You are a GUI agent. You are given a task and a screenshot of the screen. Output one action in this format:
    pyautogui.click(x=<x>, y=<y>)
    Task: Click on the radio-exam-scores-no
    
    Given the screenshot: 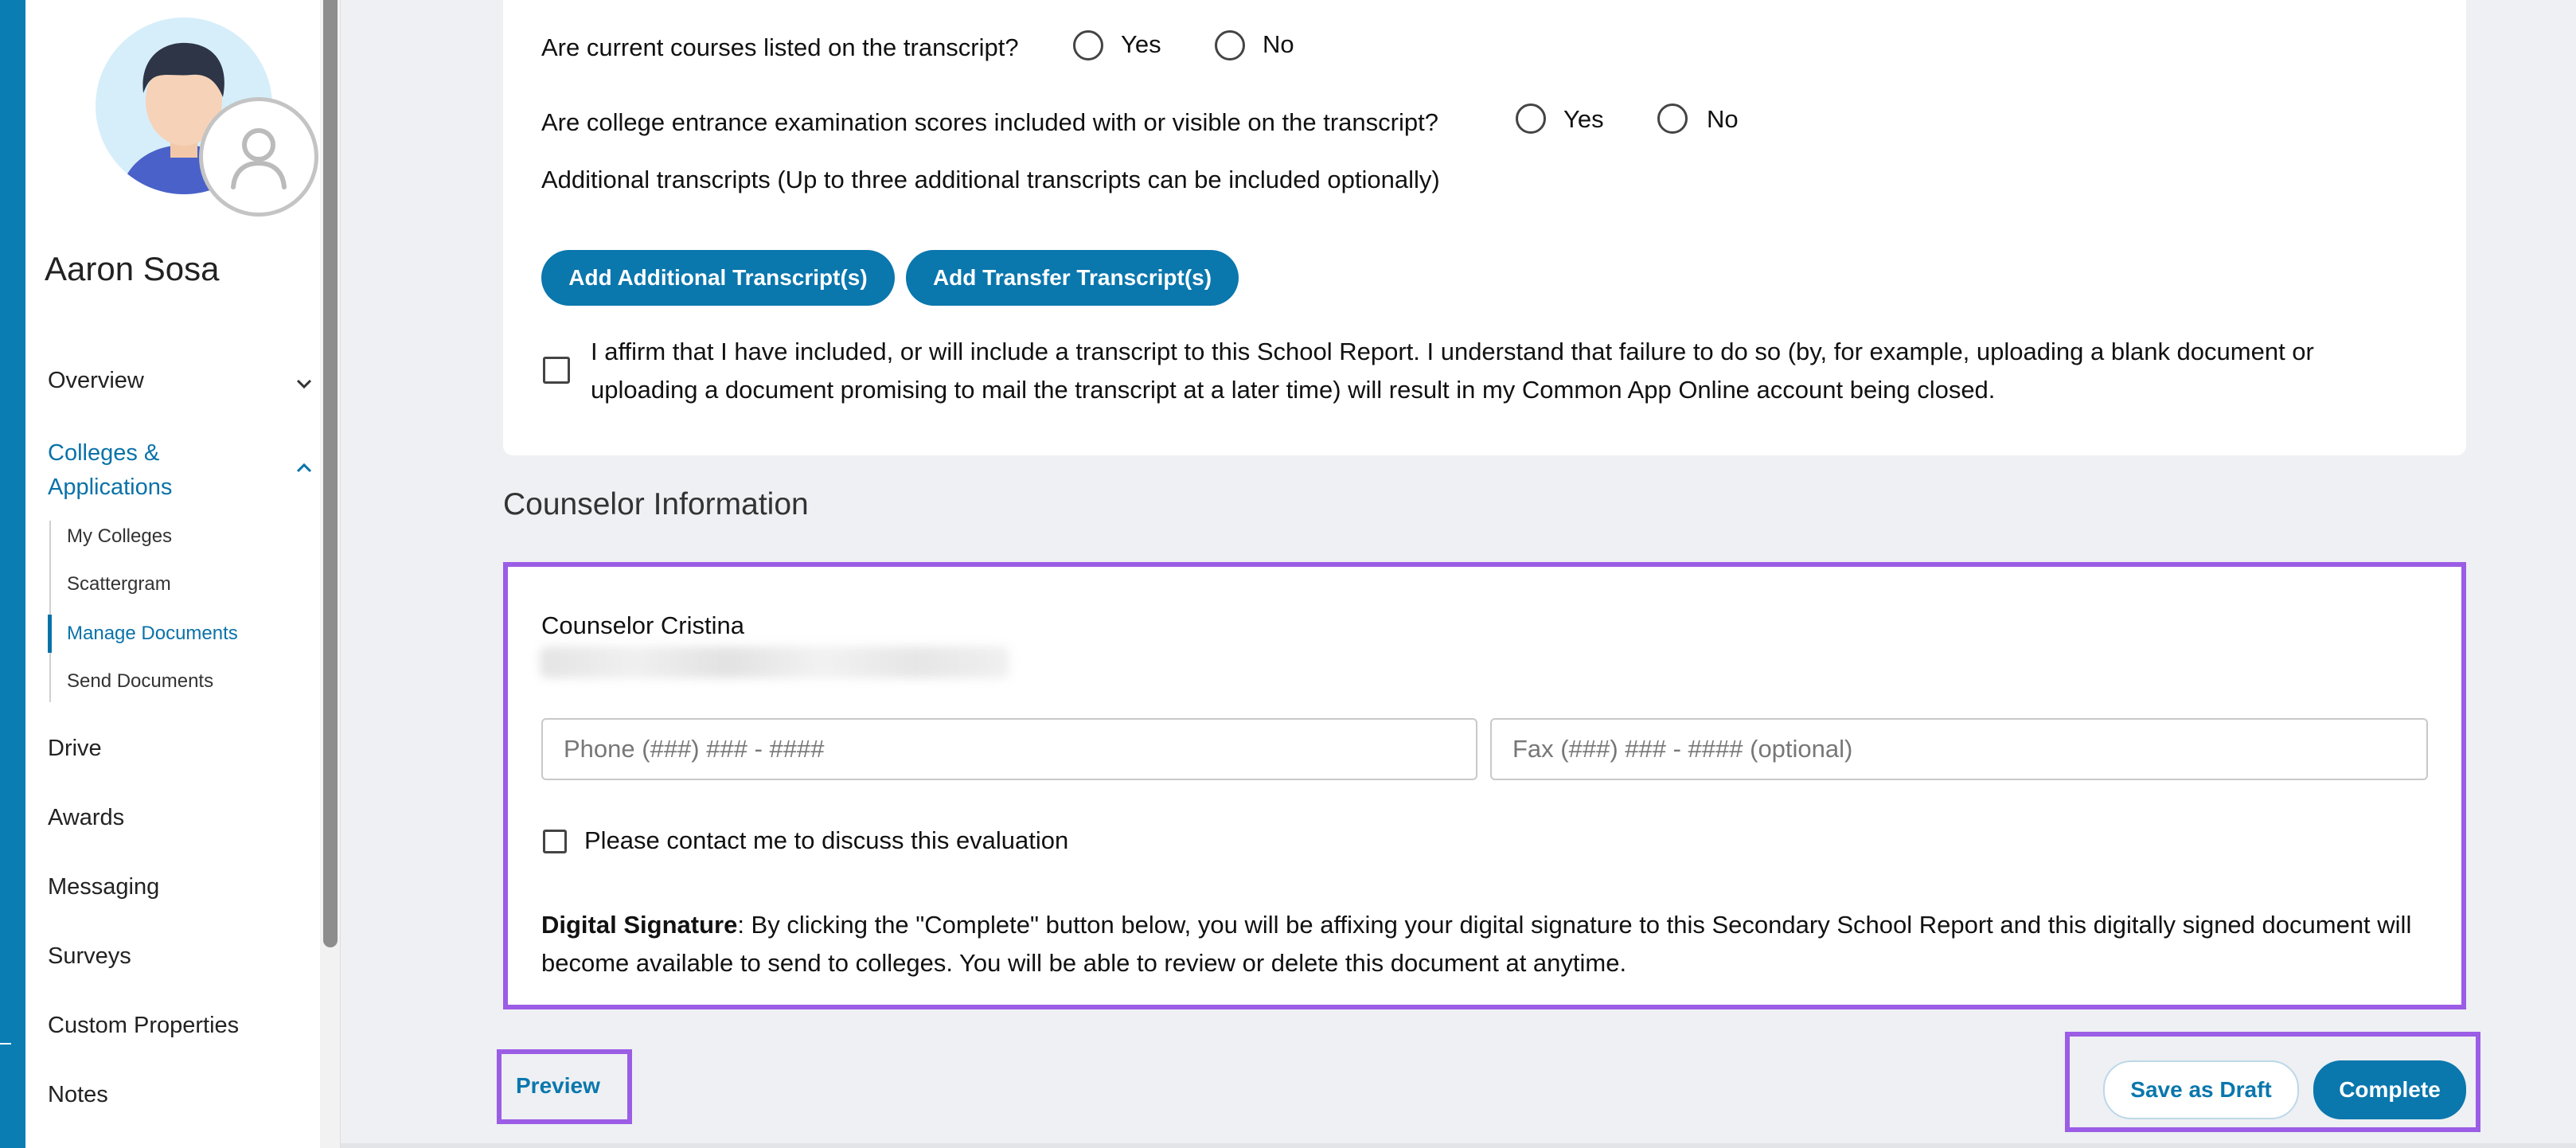 What is the action you would take?
    pyautogui.click(x=1672, y=118)
    